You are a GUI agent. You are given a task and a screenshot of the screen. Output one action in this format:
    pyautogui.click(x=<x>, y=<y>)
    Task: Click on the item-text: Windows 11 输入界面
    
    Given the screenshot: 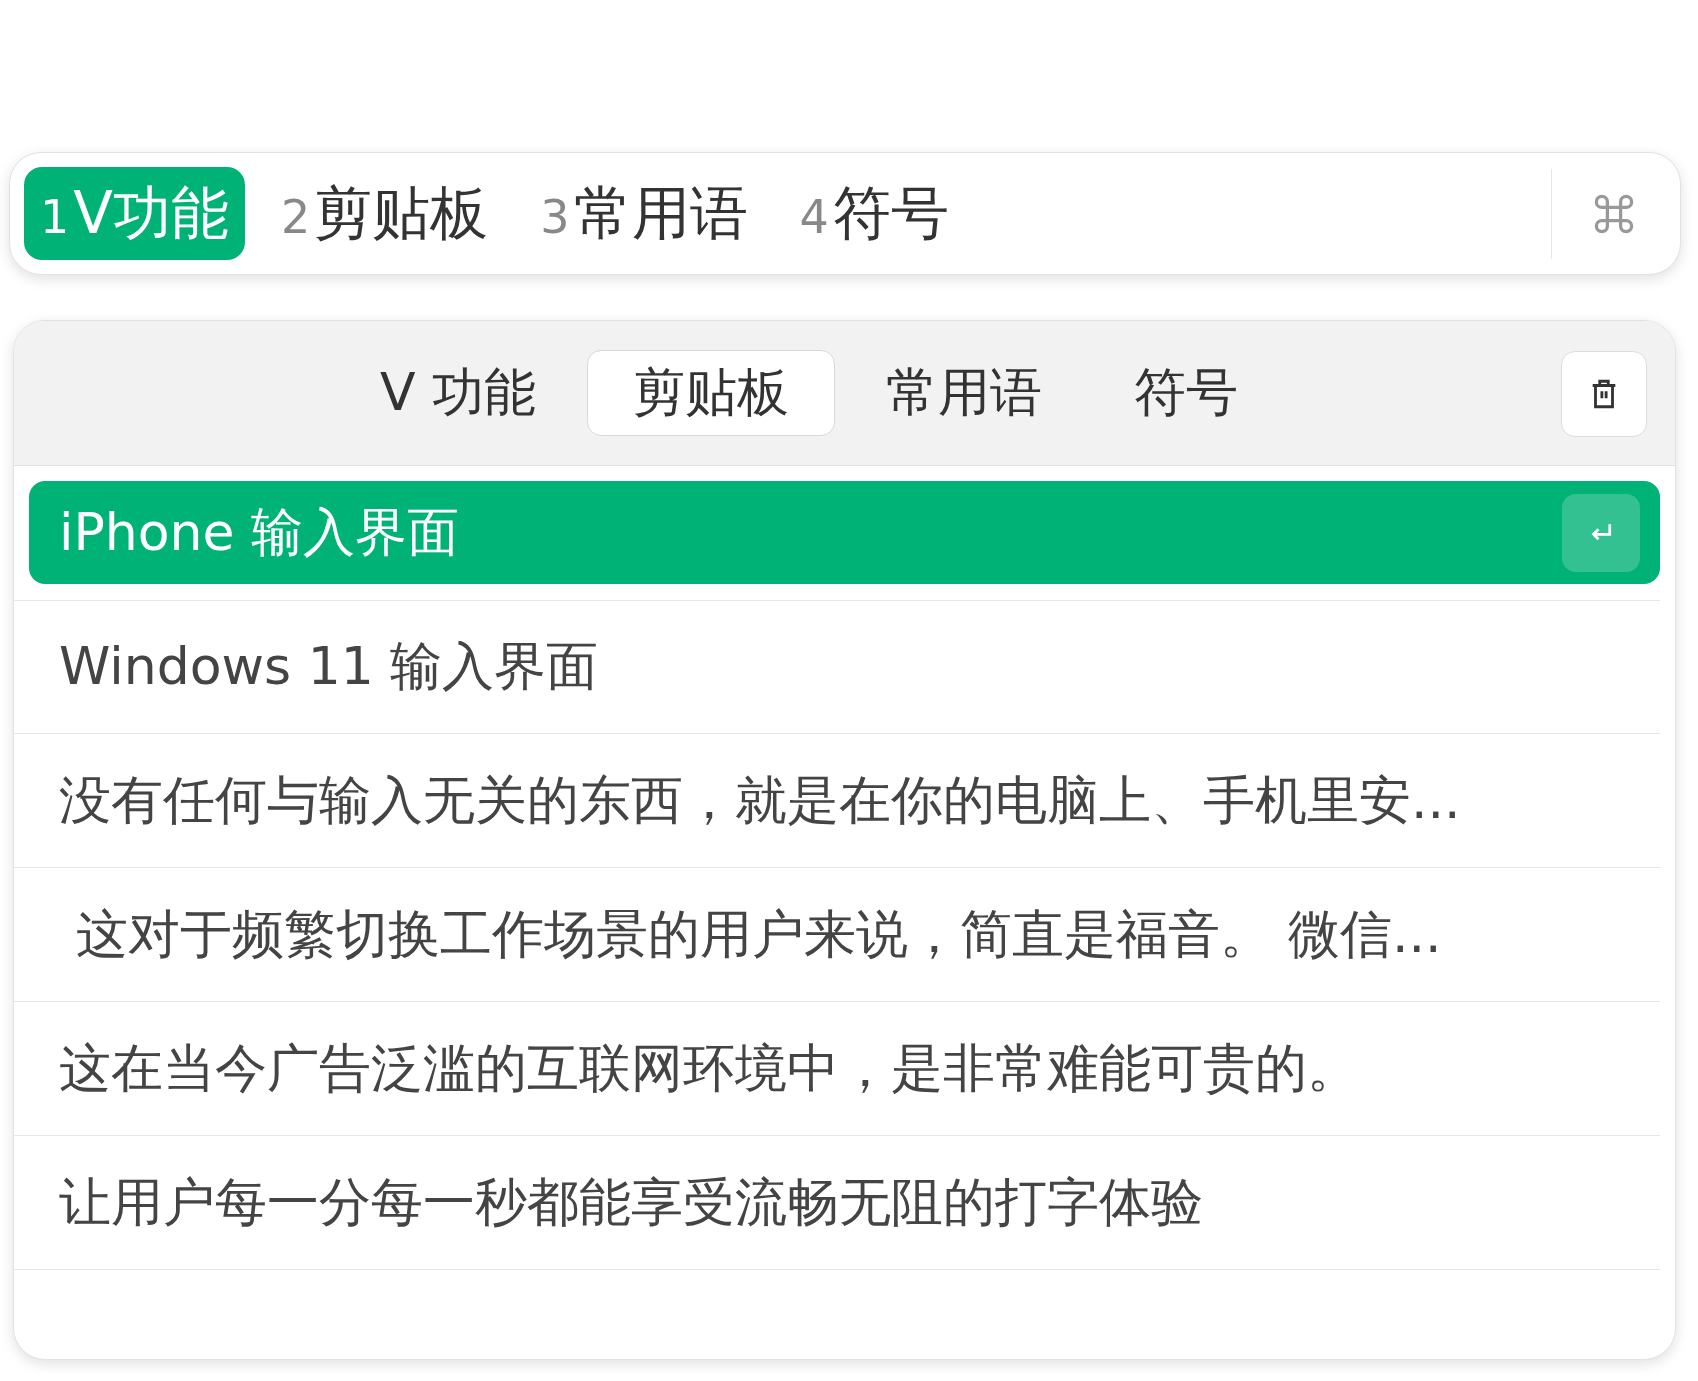 What is the action you would take?
    pyautogui.click(x=329, y=666)
    